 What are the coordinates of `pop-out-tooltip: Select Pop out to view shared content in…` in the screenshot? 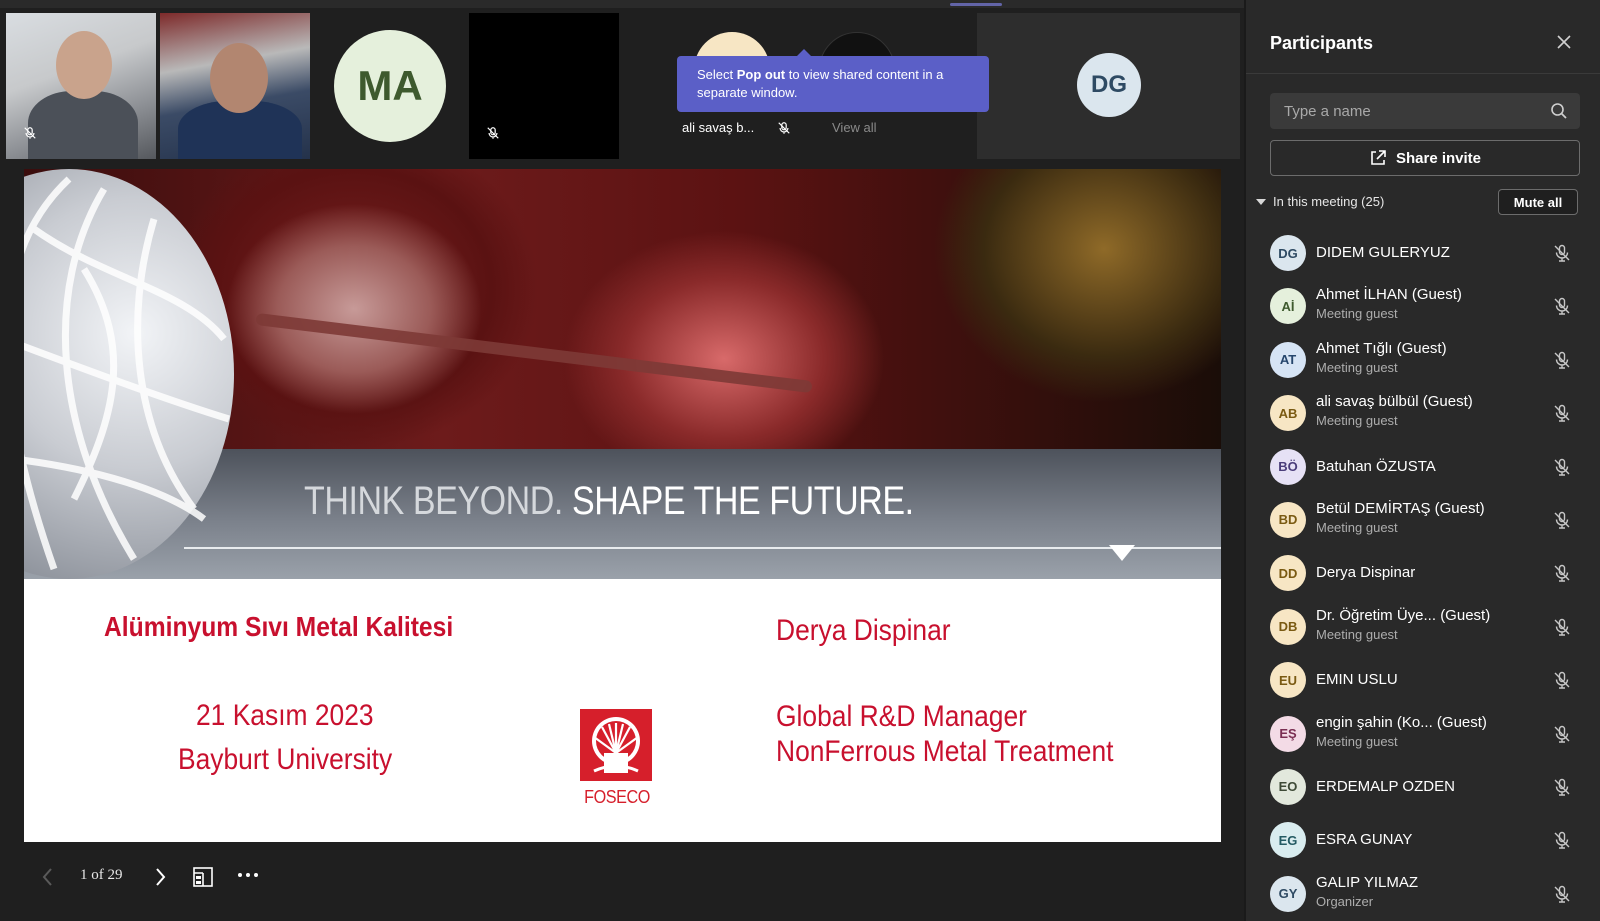 It's located at (833, 80).